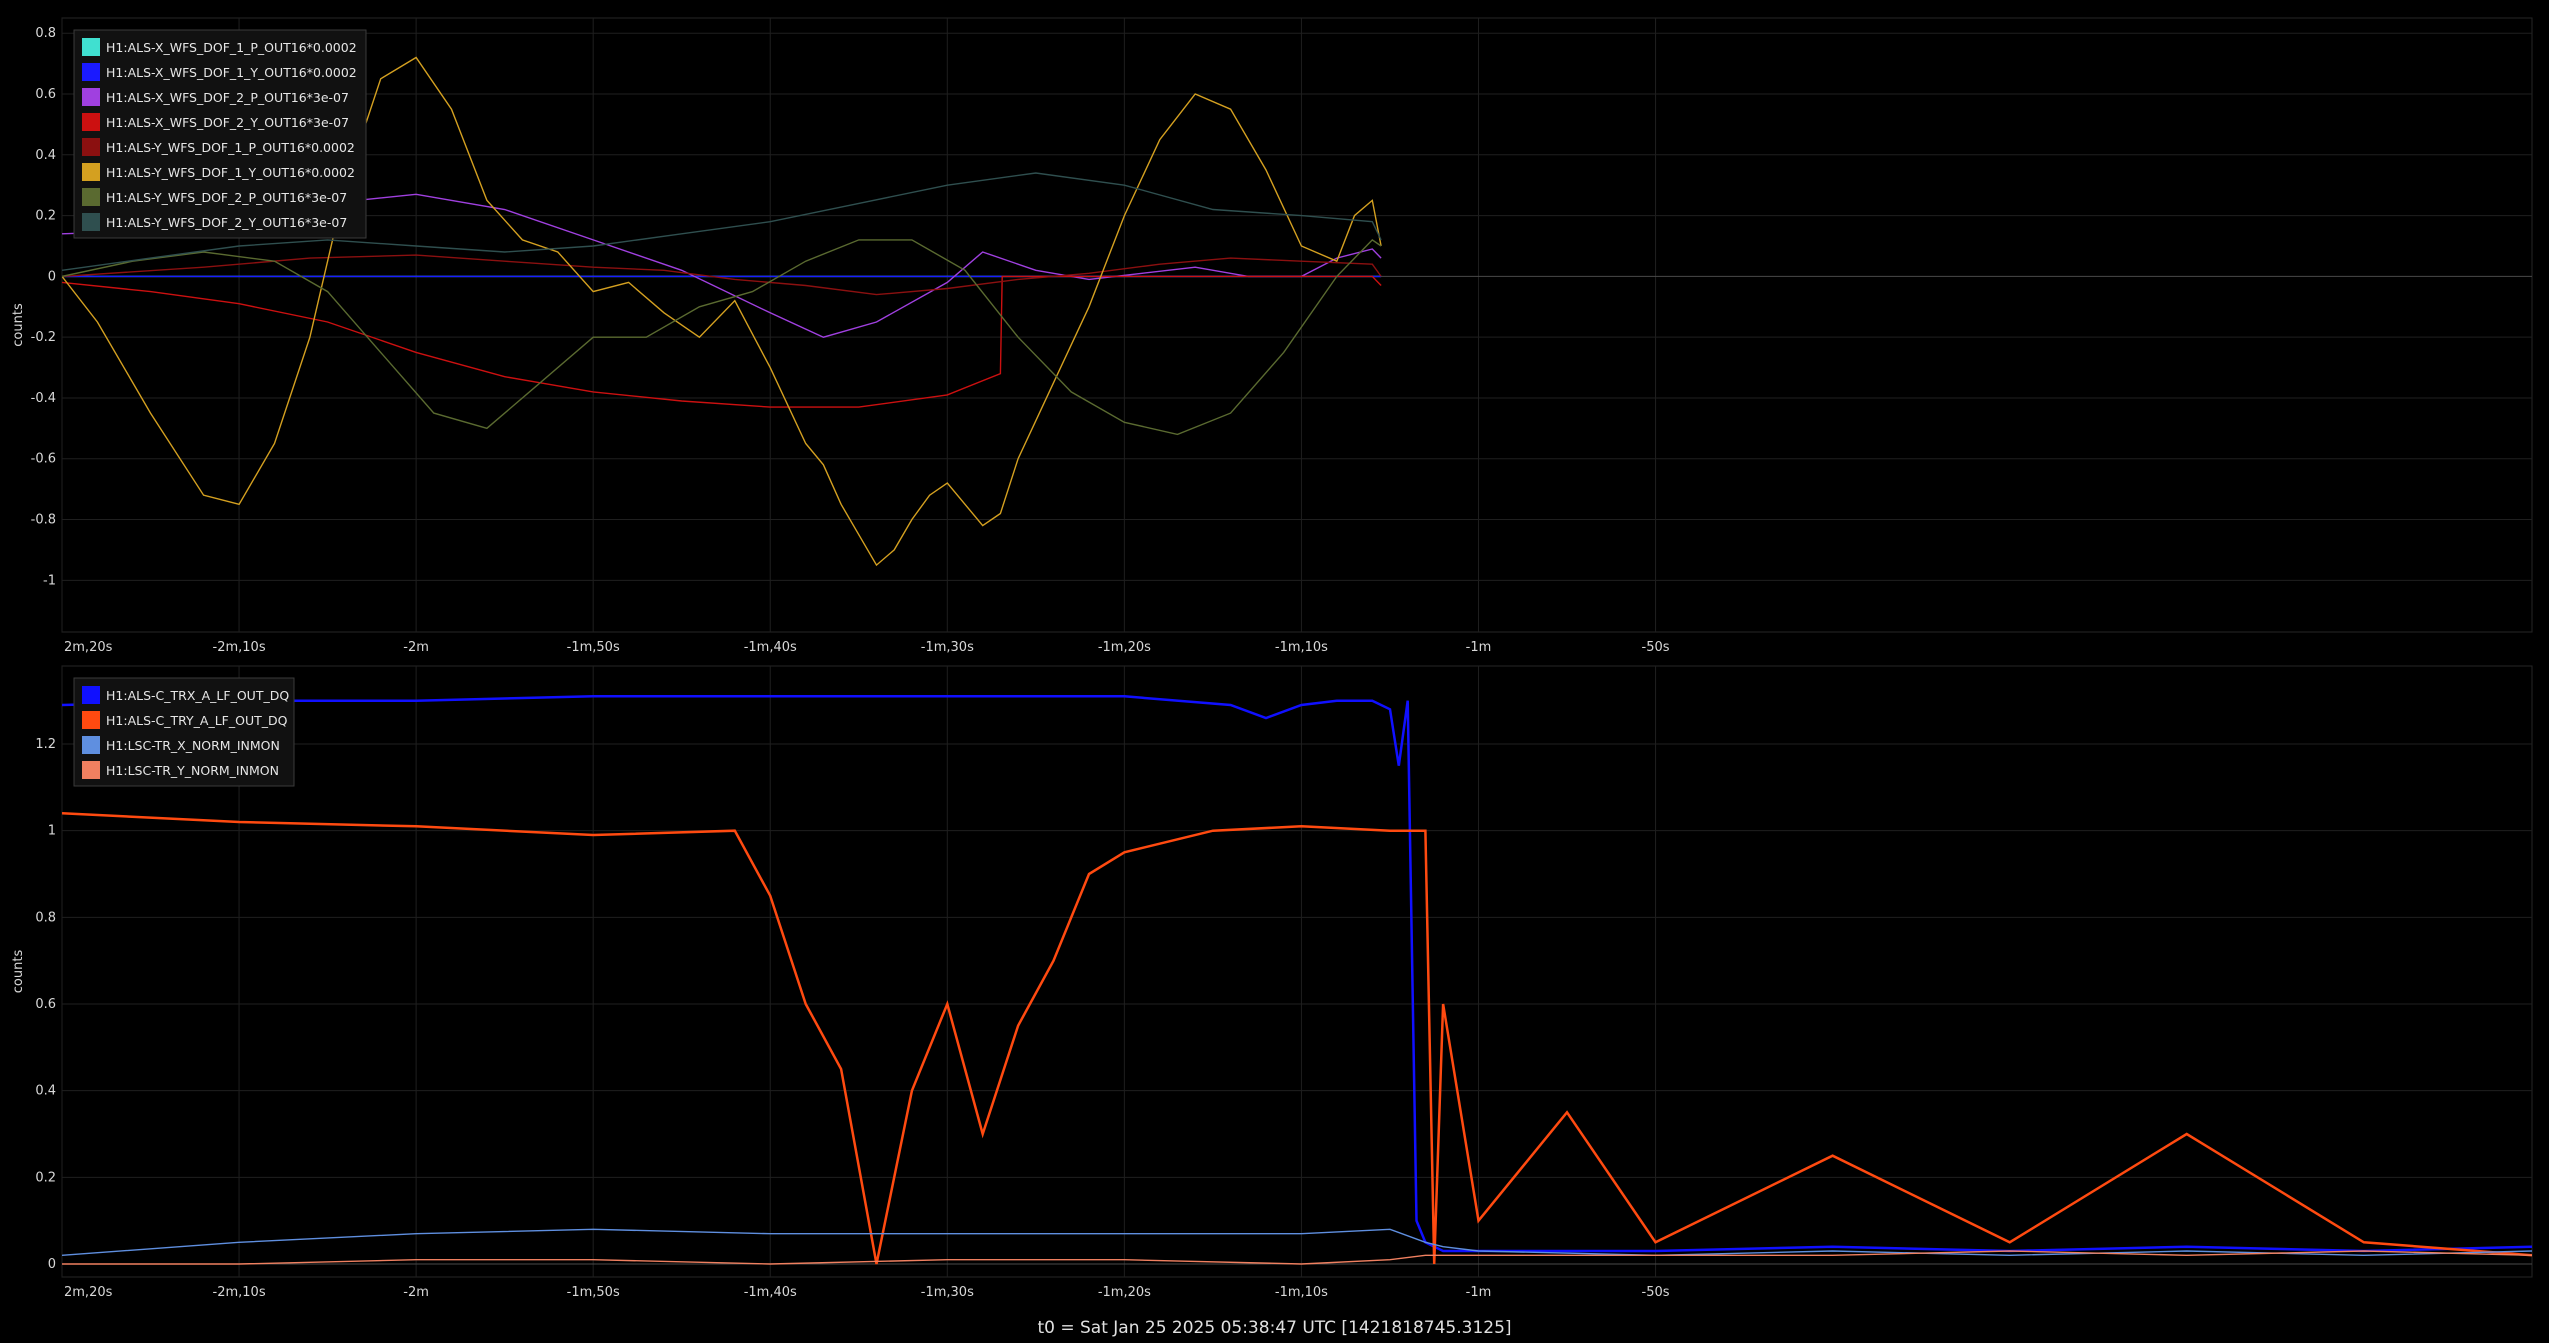 The width and height of the screenshot is (2549, 1343). I want to click on legend-entry: H1:ALS-X_WFS_DOF_1_Y_OUT16*0.0002, so click(231, 72).